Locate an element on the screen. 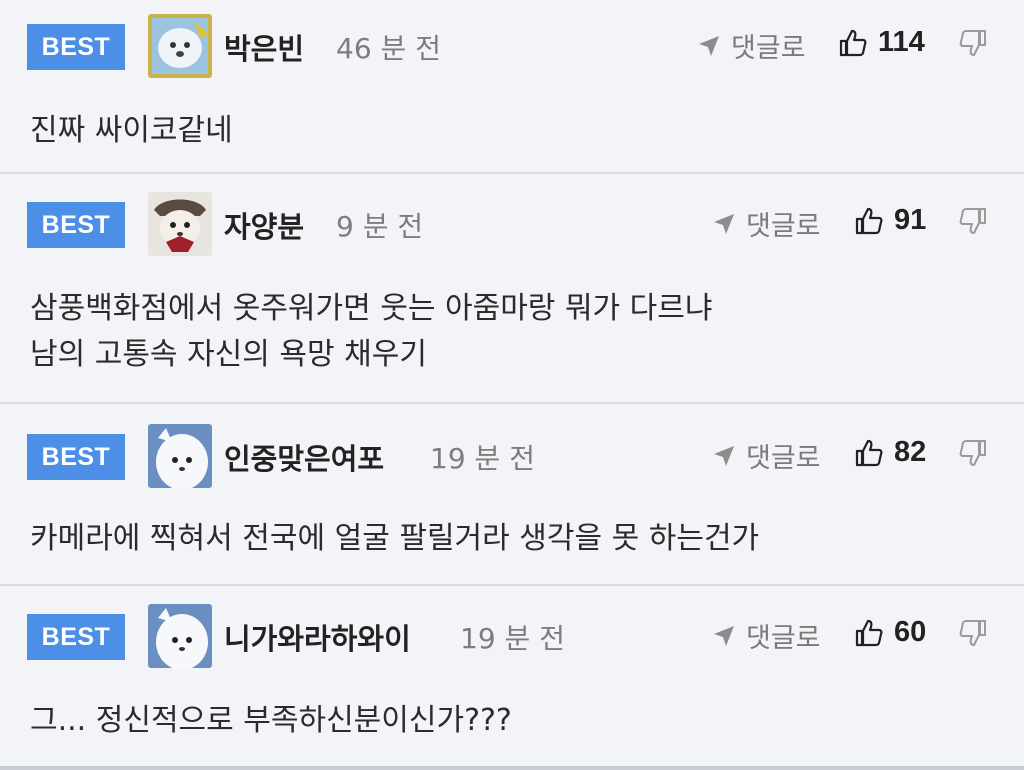  comment-text: 진짜 싸이코같네 is located at coordinates (512, 131).